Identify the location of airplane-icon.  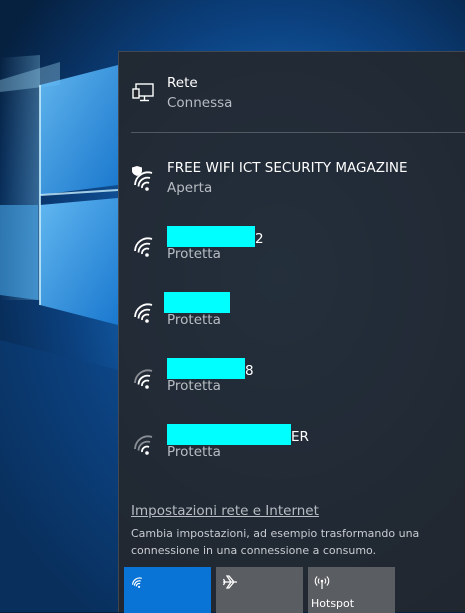
(229, 582).